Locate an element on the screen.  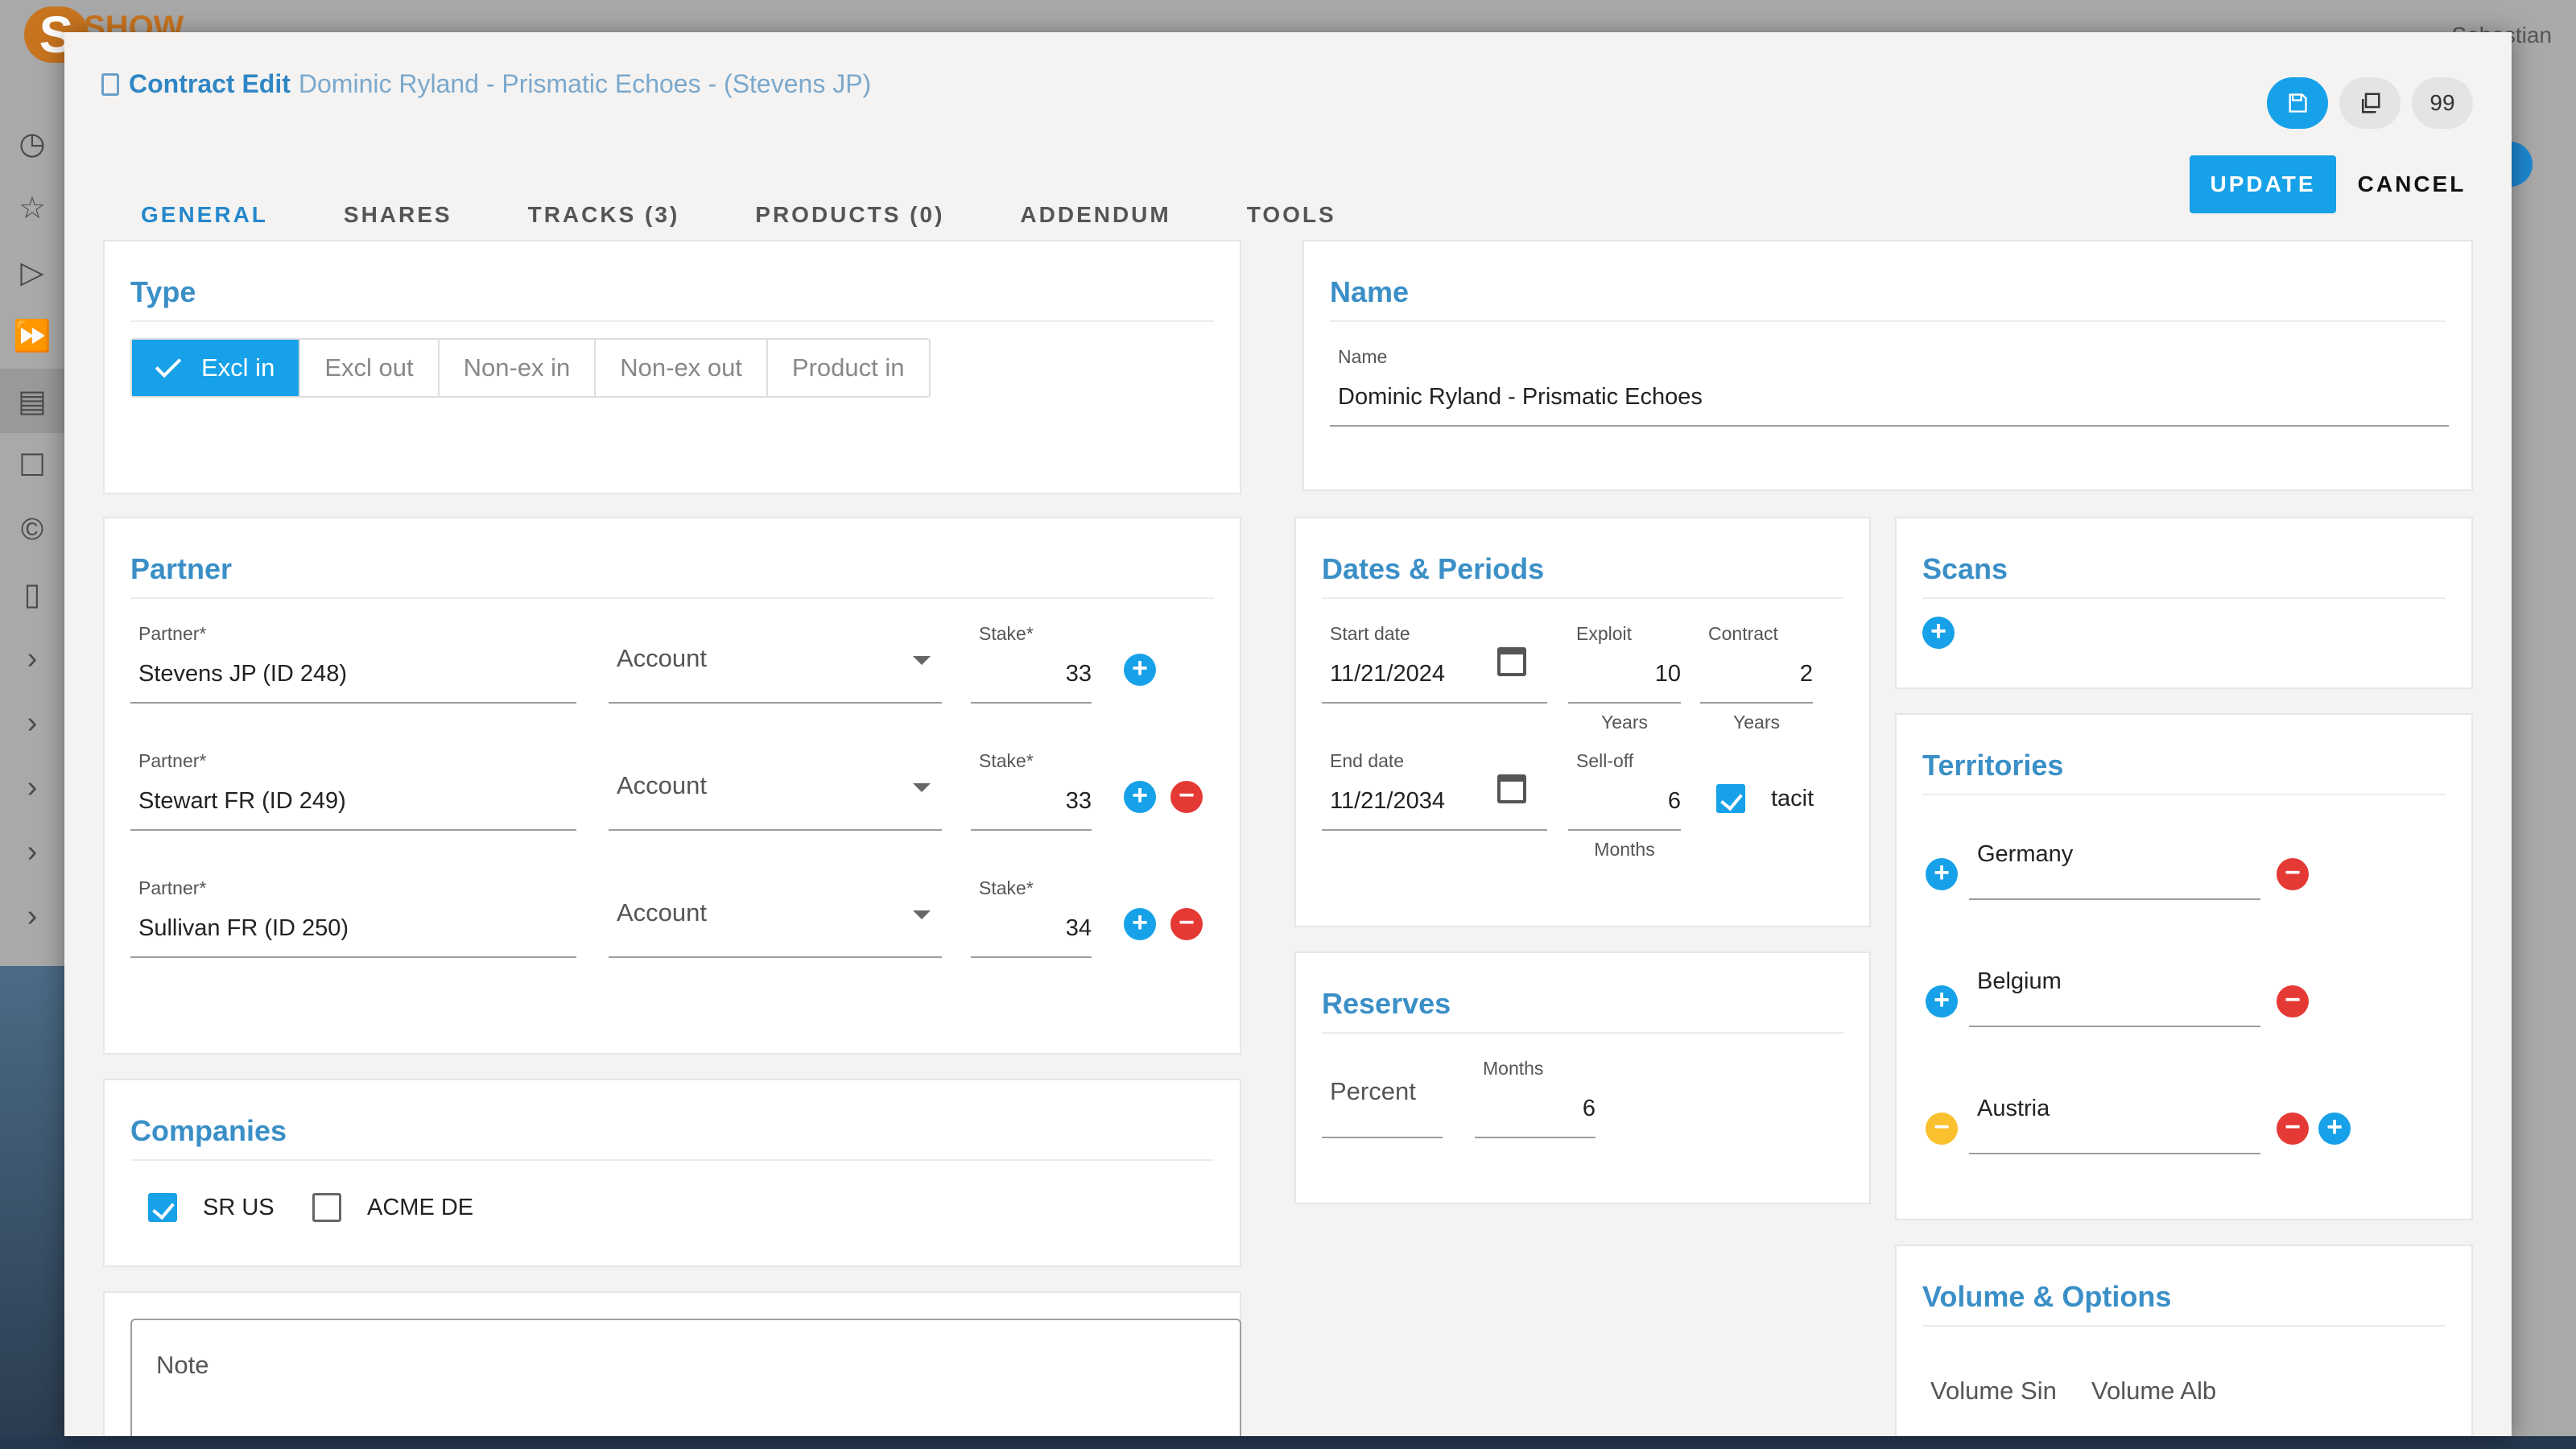
type-option-excl-out: Excl out is located at coordinates (370, 368).